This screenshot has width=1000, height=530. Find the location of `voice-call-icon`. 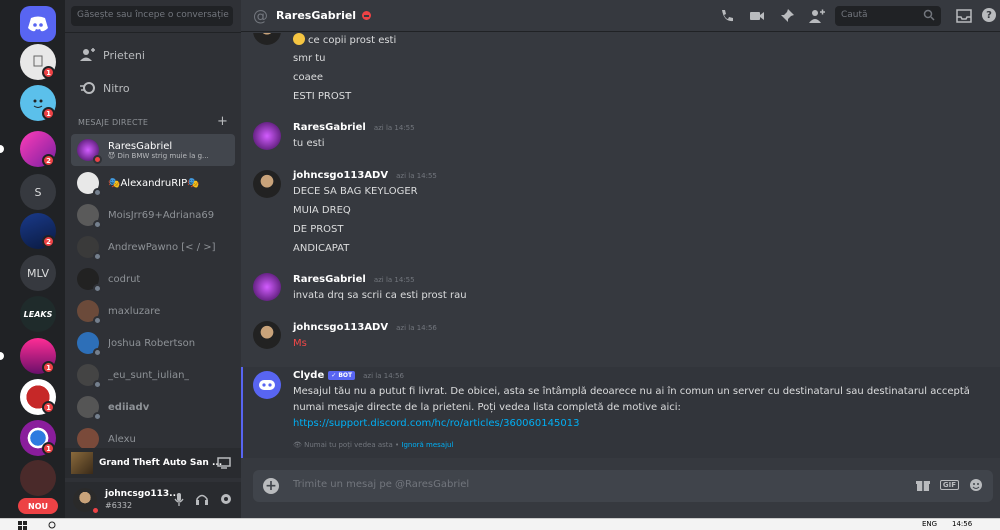

voice-call-icon is located at coordinates (727, 16).